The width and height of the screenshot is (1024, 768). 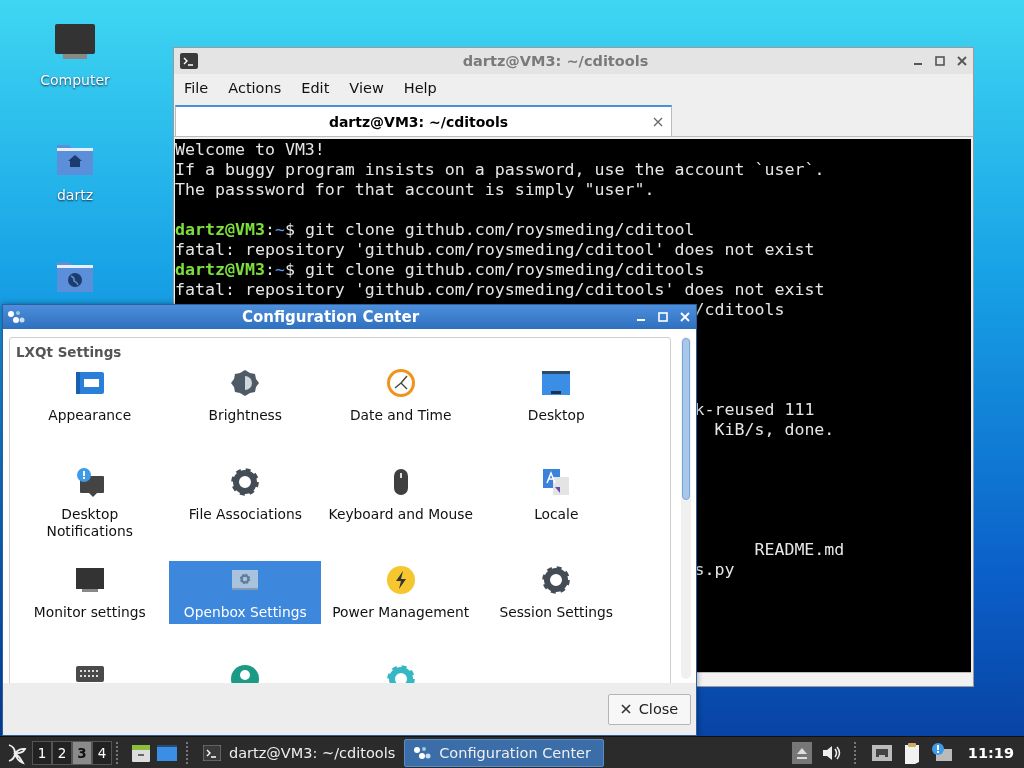 What do you see at coordinates (330, 317) in the screenshot?
I see `window-title: Configuration Center` at bounding box center [330, 317].